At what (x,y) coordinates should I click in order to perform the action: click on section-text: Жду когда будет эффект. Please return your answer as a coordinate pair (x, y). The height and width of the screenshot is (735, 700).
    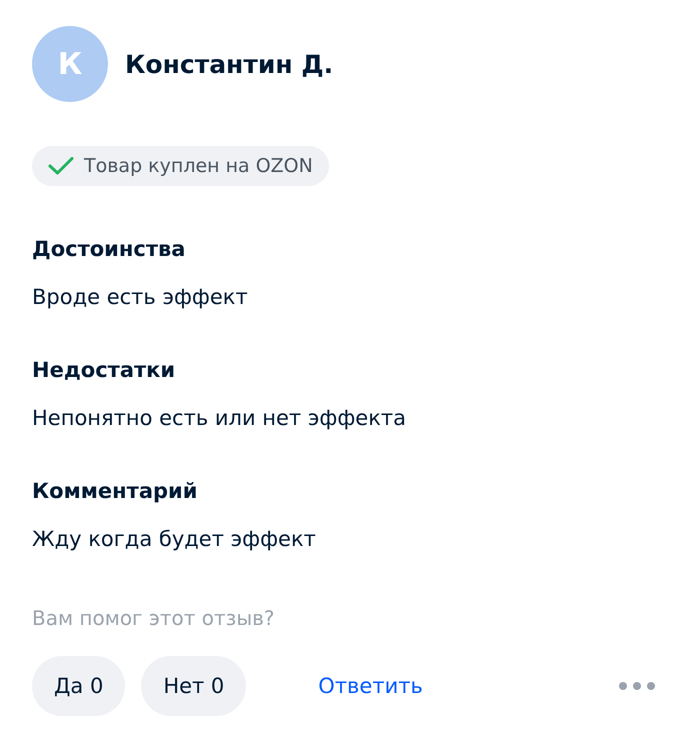
    Looking at the image, I should click on (174, 539).